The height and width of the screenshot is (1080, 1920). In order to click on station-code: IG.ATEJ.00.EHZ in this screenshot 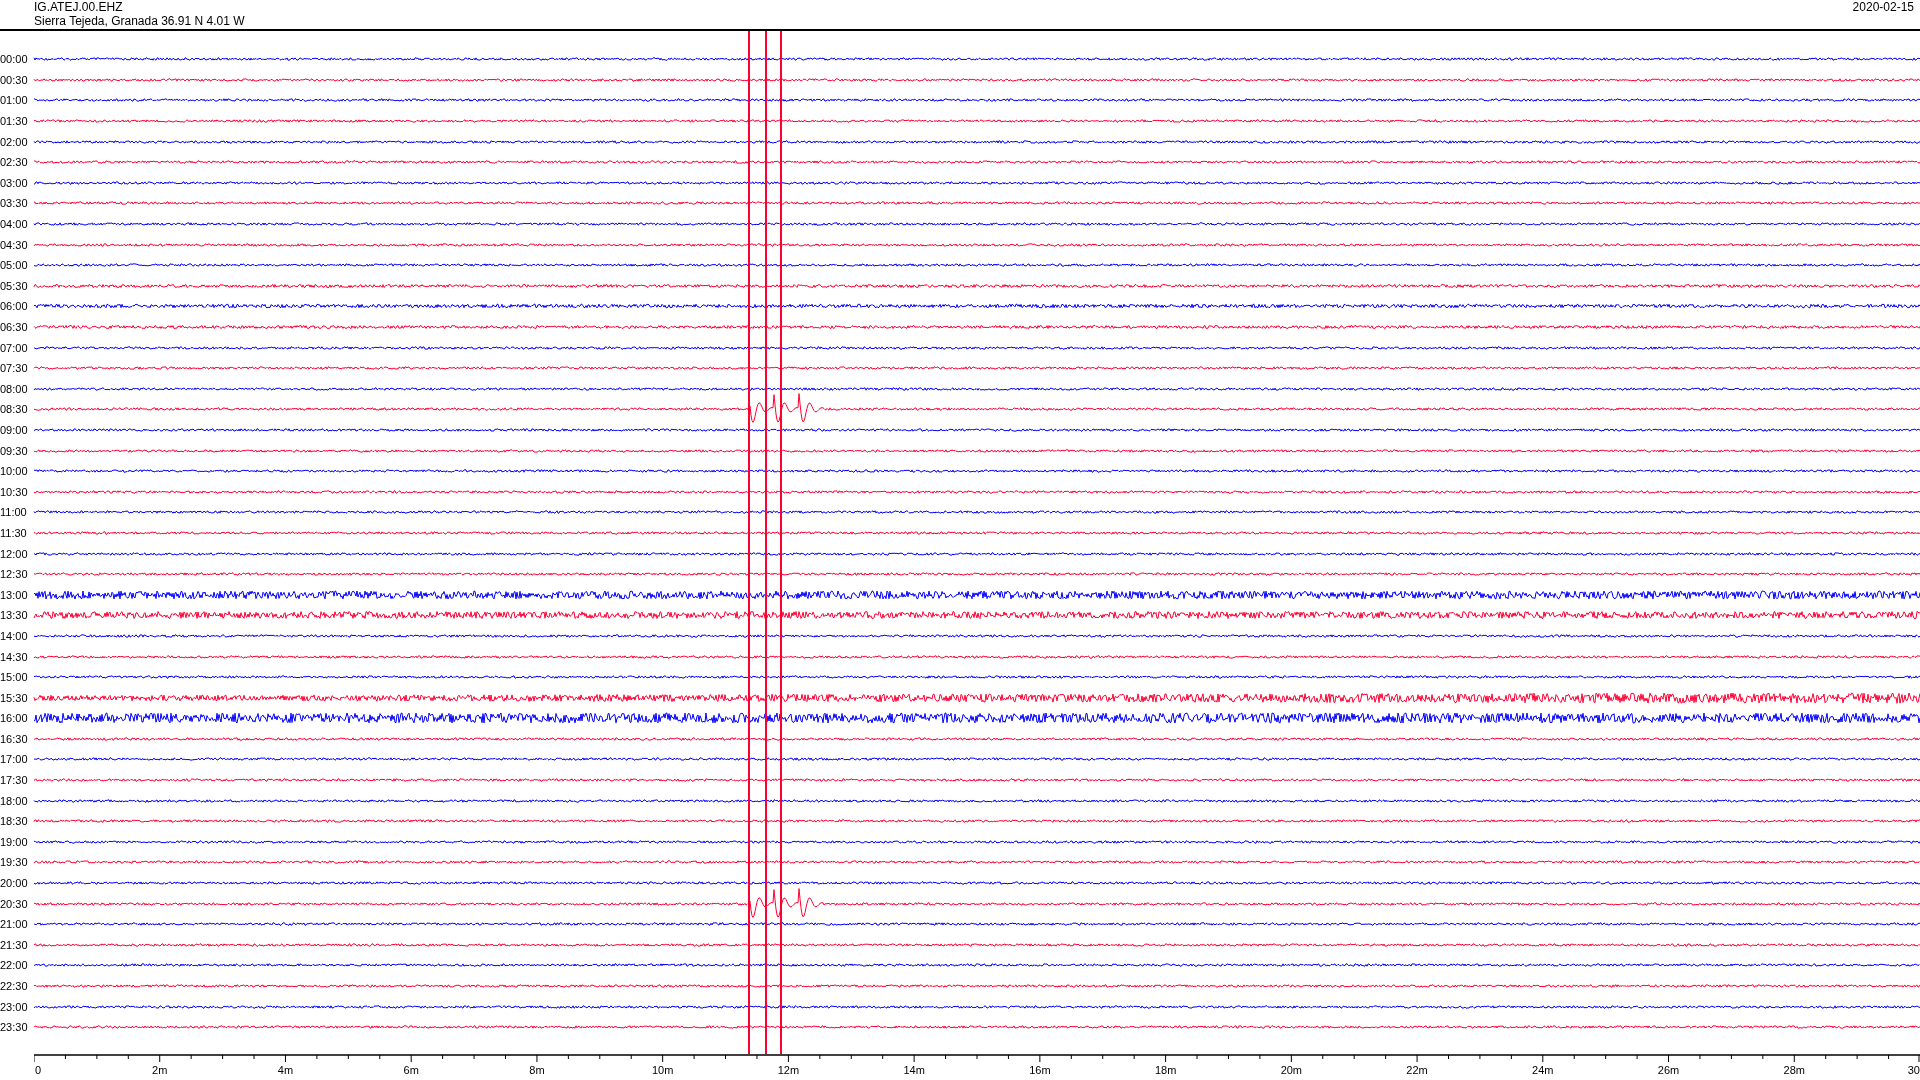, I will do `click(79, 7)`.